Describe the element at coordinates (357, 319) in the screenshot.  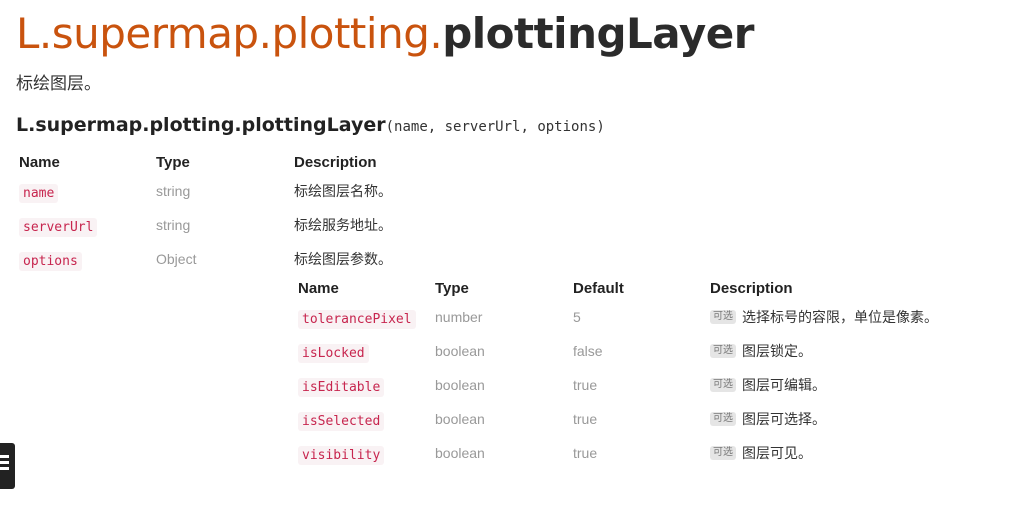
I see `option-name: tolerancePixel` at that location.